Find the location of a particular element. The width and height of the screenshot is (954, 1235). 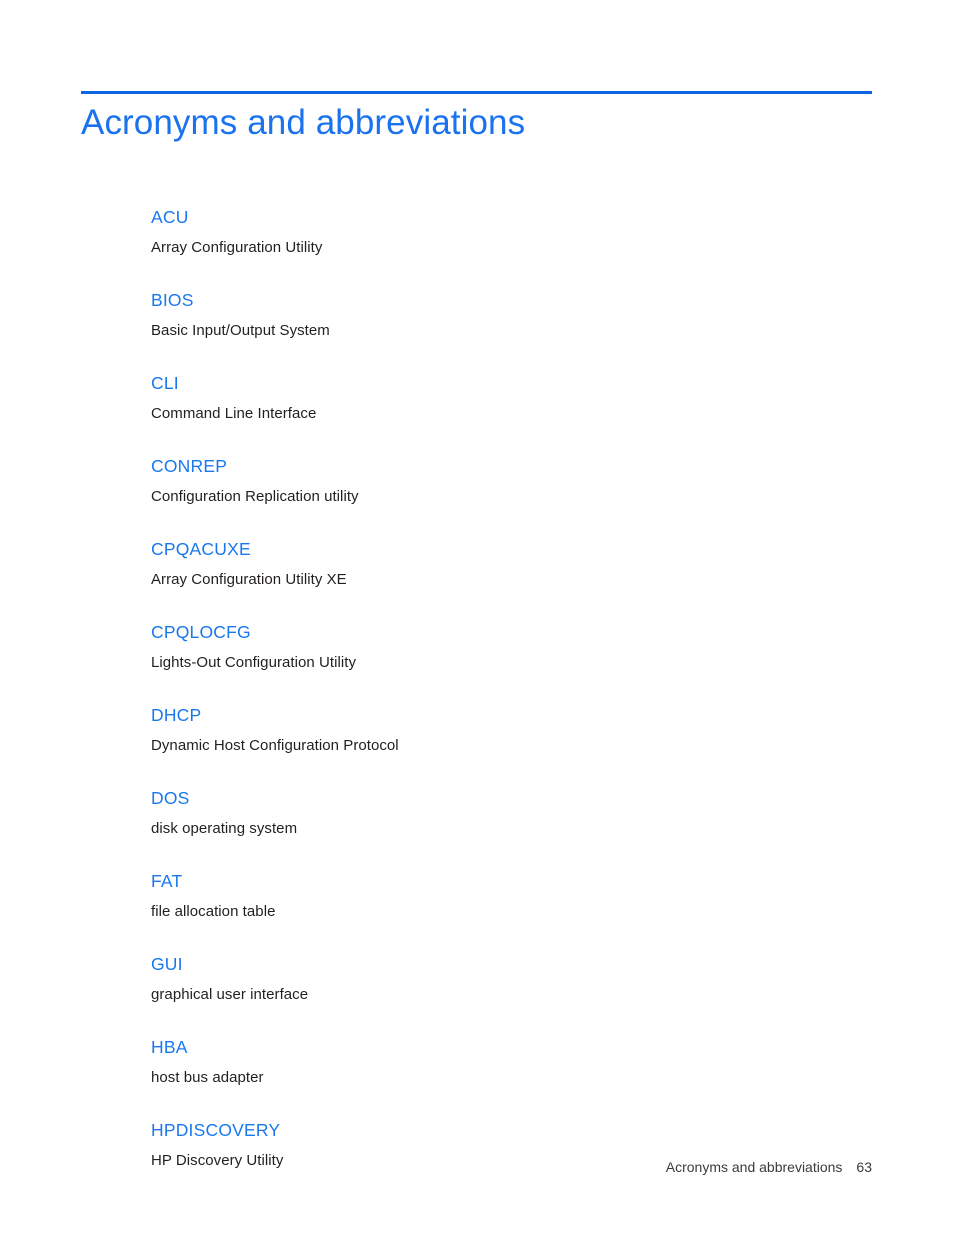

glossary-term: BIOS is located at coordinates (511, 300).